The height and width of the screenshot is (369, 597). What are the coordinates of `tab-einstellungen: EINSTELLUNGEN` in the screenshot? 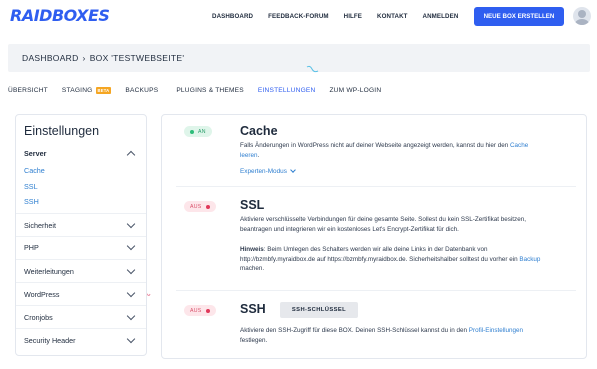 It's located at (287, 90).